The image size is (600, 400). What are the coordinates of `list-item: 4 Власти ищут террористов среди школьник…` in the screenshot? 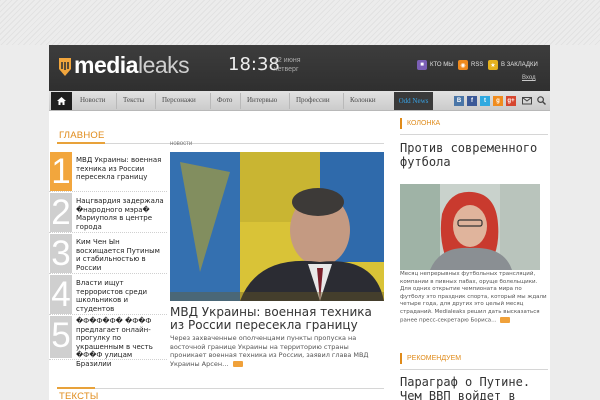 It's located at (108, 295).